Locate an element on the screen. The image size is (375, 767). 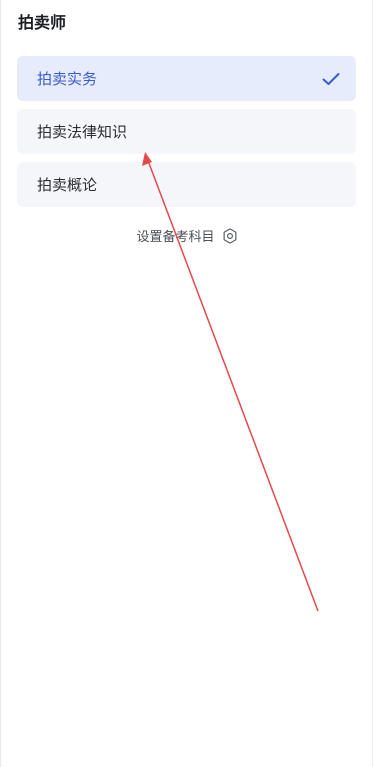
gear-icon is located at coordinates (229, 235).